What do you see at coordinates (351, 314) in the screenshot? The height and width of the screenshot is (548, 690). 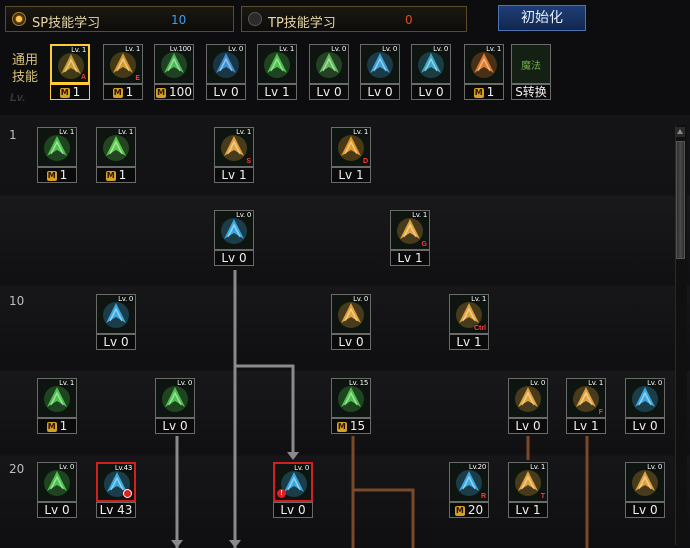 I see `claw-skill-icon: Lv. 0` at bounding box center [351, 314].